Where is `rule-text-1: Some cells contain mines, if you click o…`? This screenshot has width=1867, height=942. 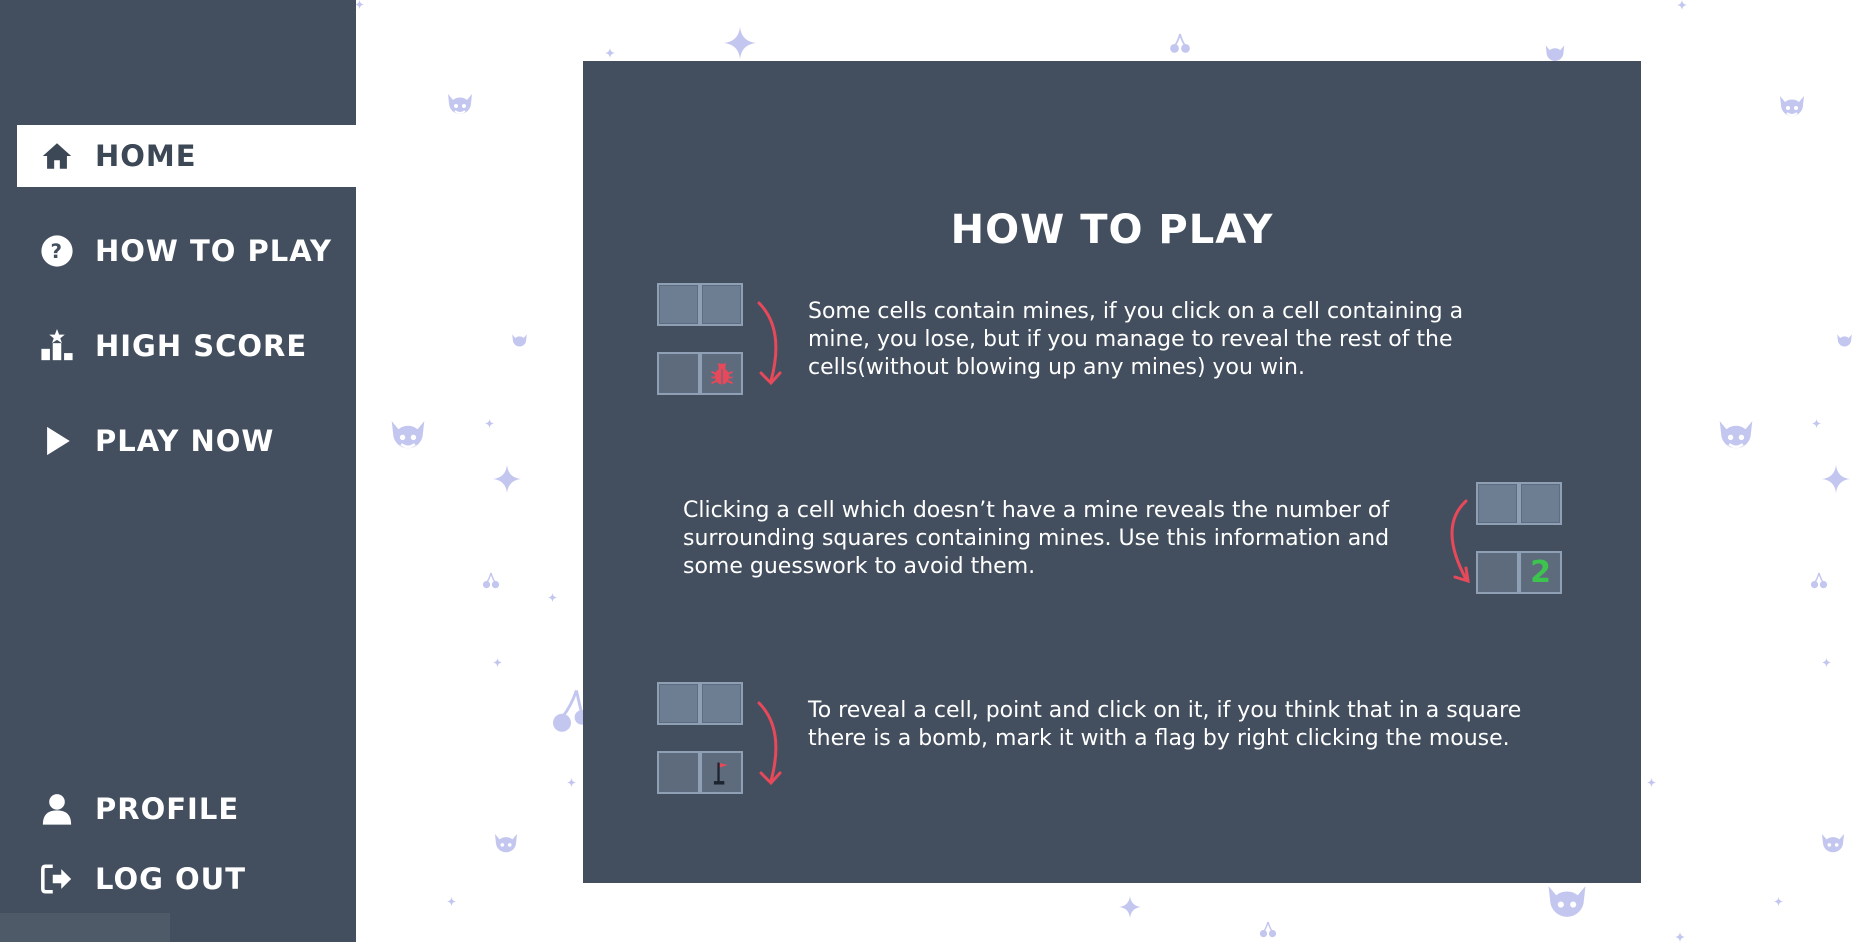
rule-text-1: Some cells contain mines, if you click o… is located at coordinates (1136, 339).